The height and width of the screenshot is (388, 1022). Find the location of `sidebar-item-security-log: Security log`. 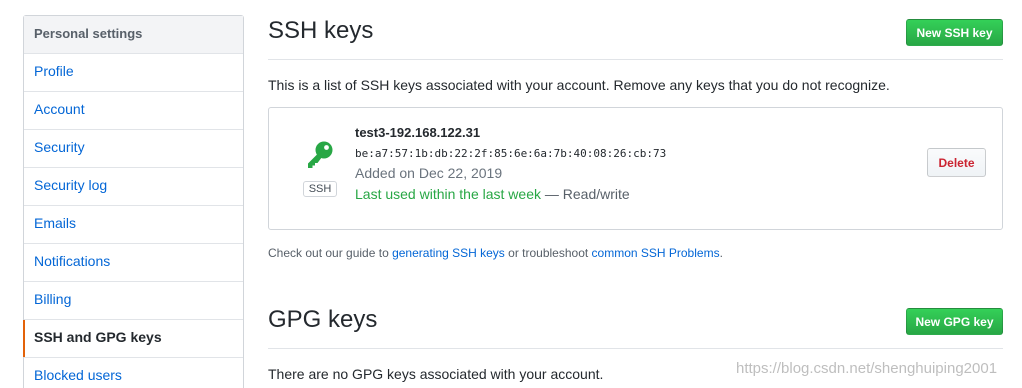

sidebar-item-security-log: Security log is located at coordinates (133, 187).